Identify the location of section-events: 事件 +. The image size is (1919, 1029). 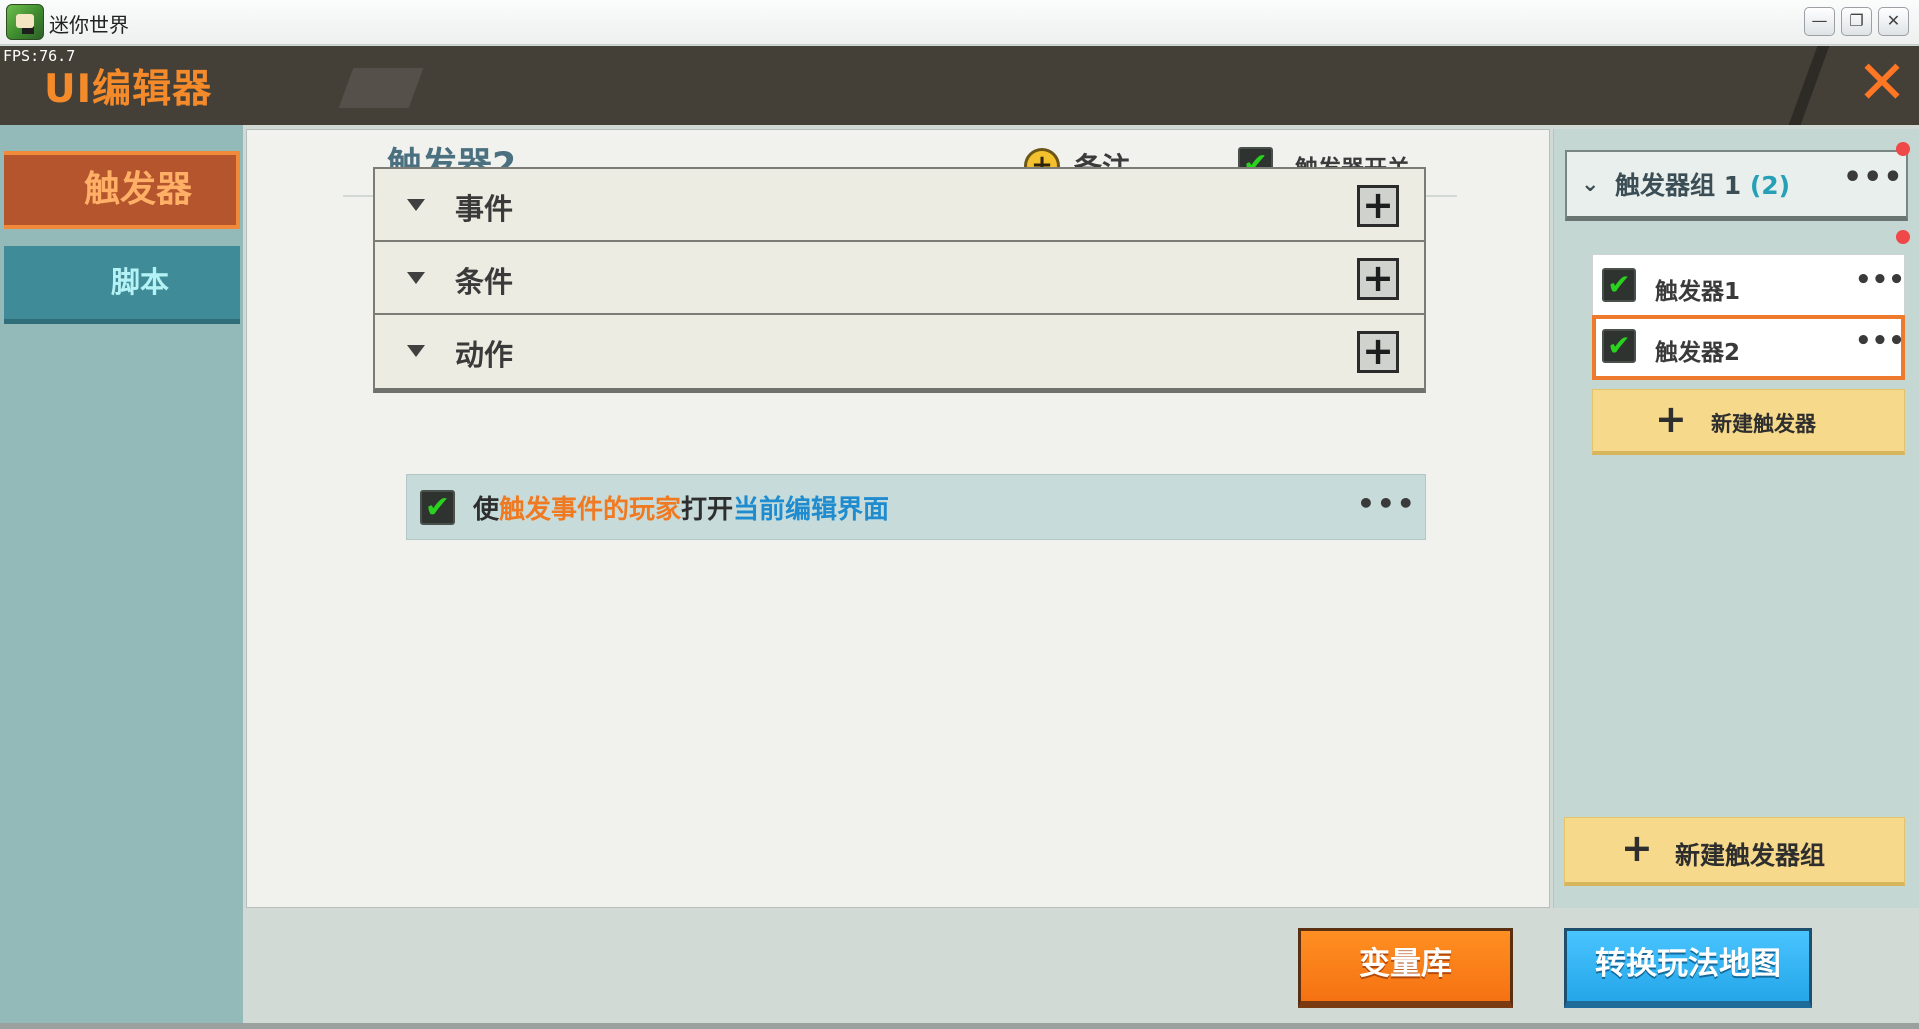
(899, 207).